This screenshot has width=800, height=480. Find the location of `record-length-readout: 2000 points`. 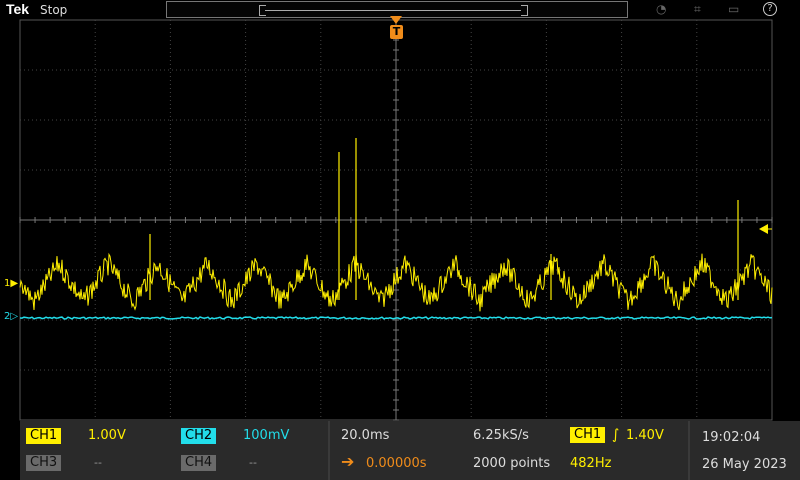

record-length-readout: 2000 points is located at coordinates (511, 463).